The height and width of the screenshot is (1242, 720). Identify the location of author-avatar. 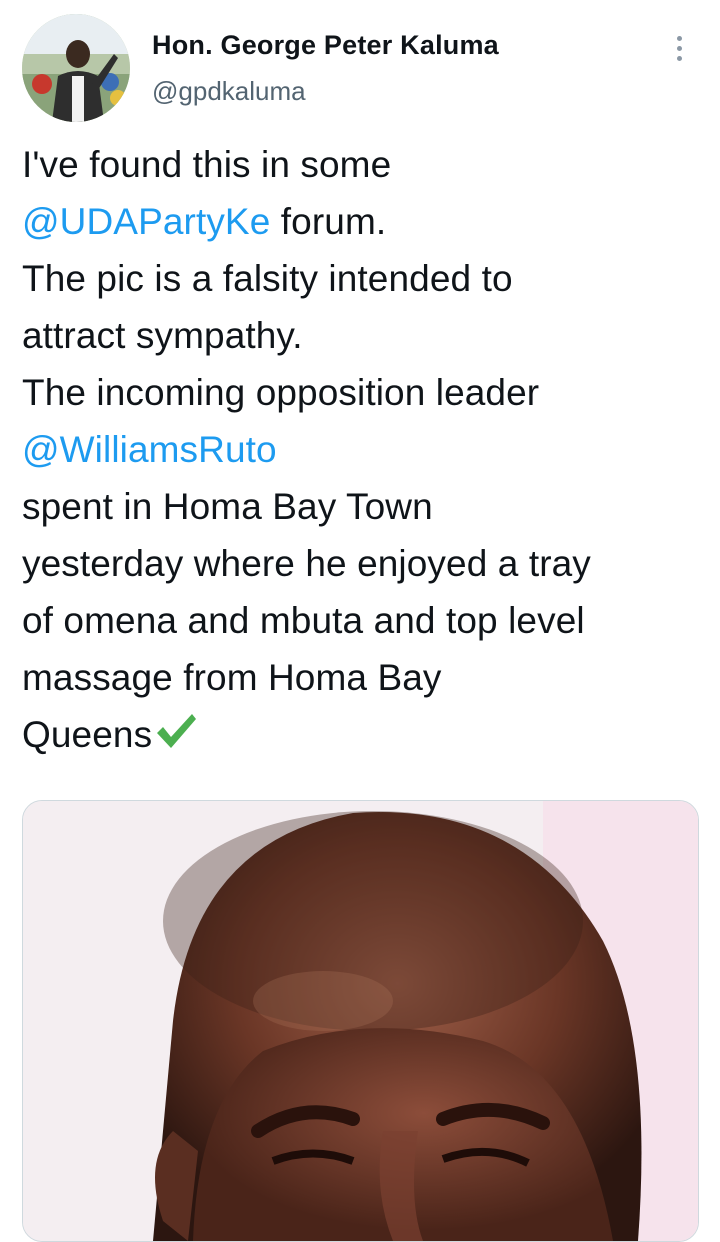
(76, 68).